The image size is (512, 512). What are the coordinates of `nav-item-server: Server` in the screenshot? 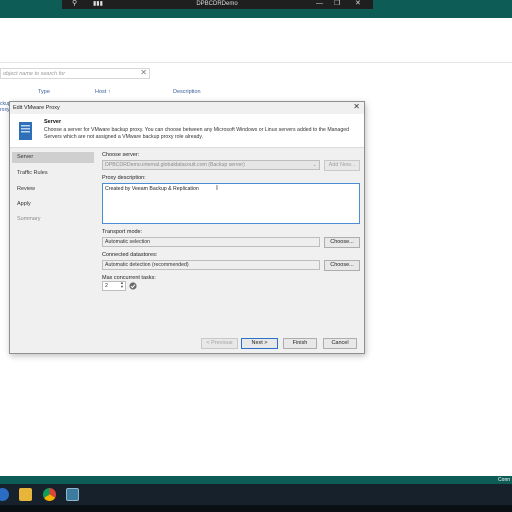 It's located at (53, 157).